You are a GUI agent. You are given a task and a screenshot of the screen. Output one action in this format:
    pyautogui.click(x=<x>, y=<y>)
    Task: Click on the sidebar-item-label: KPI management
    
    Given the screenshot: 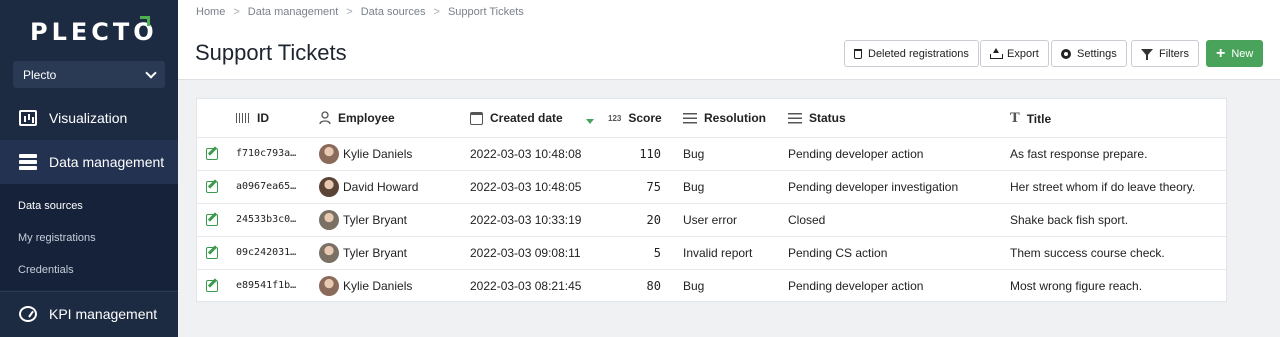 What is the action you would take?
    pyautogui.click(x=103, y=313)
    